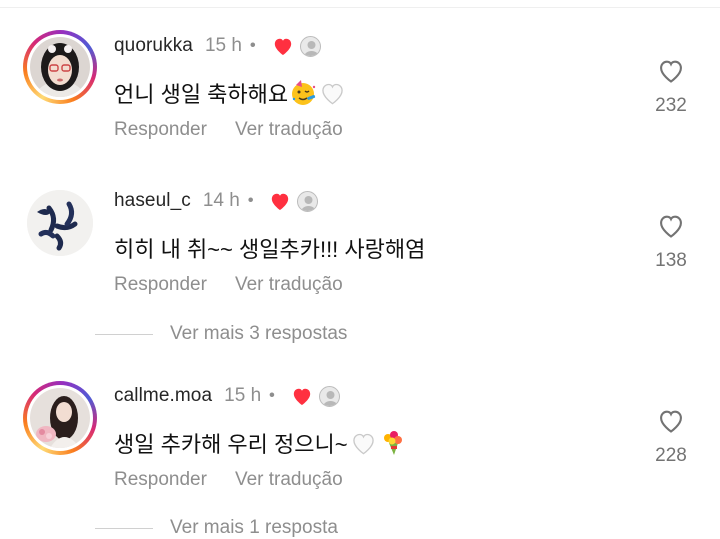 The width and height of the screenshot is (720, 539). I want to click on comment-text: 언니 생일 축하해요, so click(230, 94).